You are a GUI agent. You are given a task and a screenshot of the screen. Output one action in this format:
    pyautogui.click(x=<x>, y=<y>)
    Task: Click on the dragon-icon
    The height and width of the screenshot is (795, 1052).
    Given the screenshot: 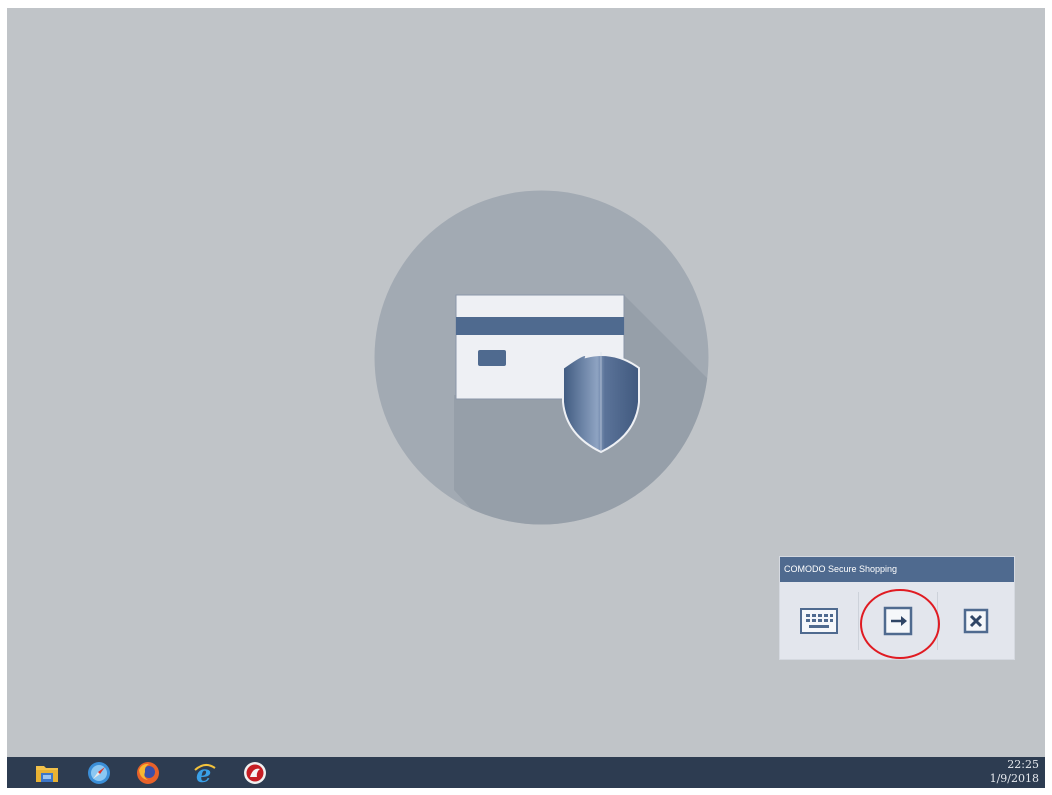 What is the action you would take?
    pyautogui.click(x=255, y=773)
    